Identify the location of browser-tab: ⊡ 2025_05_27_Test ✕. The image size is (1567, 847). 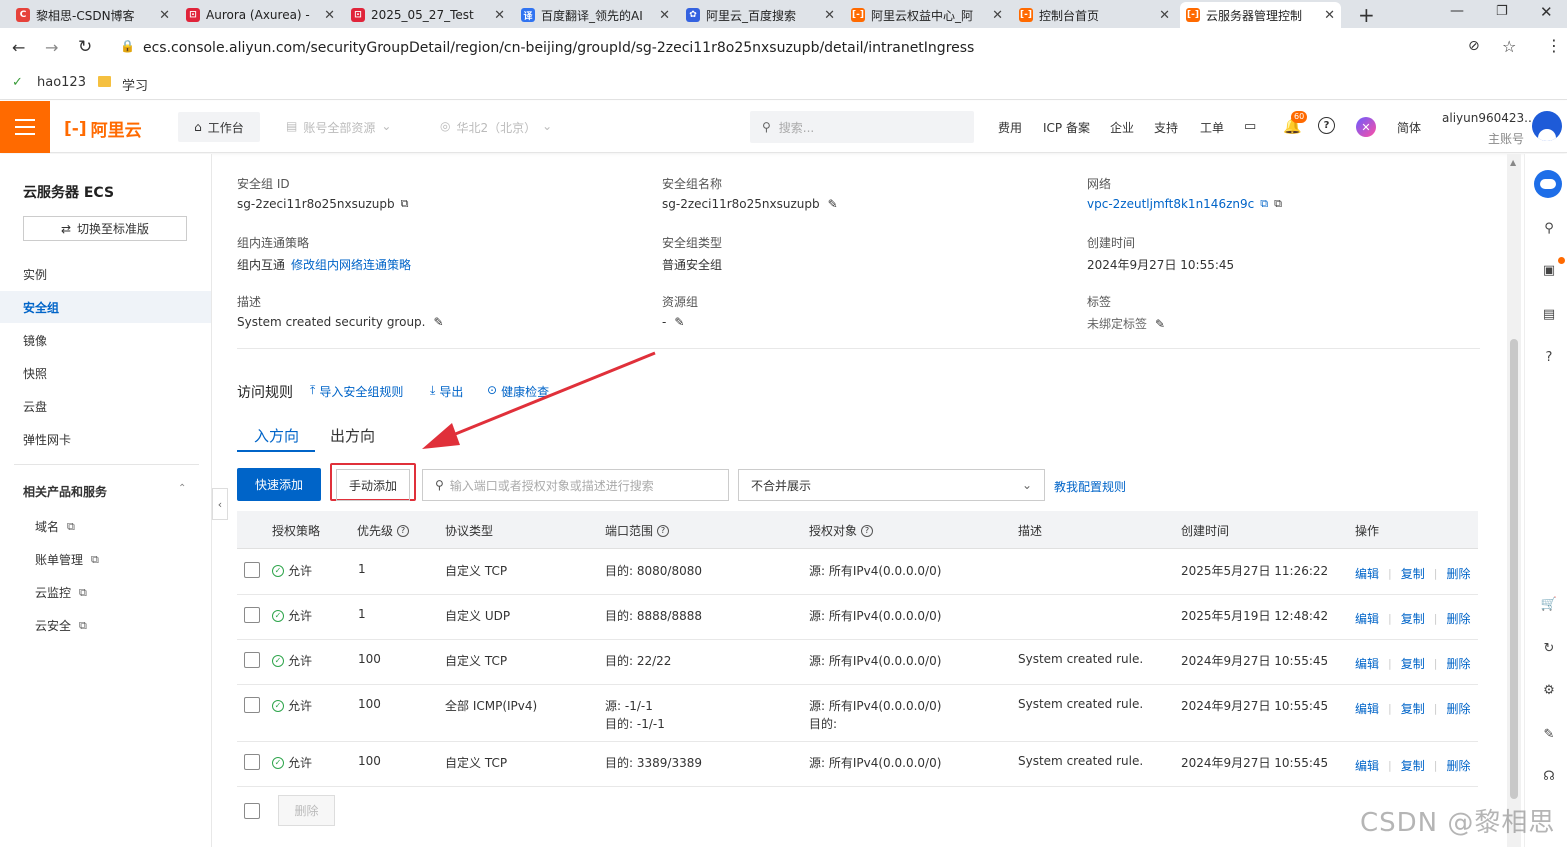
(428, 15).